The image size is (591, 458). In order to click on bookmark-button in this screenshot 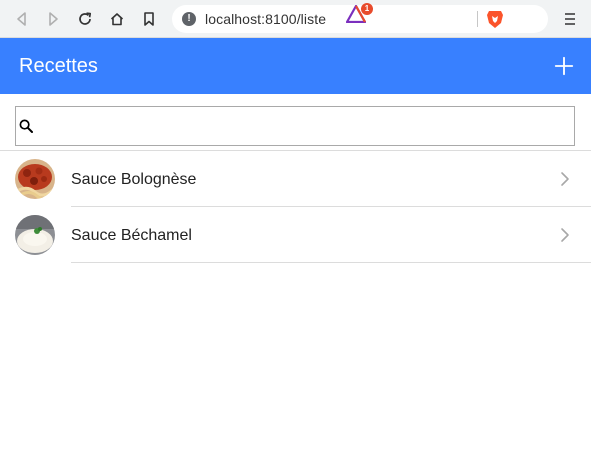, I will do `click(149, 19)`.